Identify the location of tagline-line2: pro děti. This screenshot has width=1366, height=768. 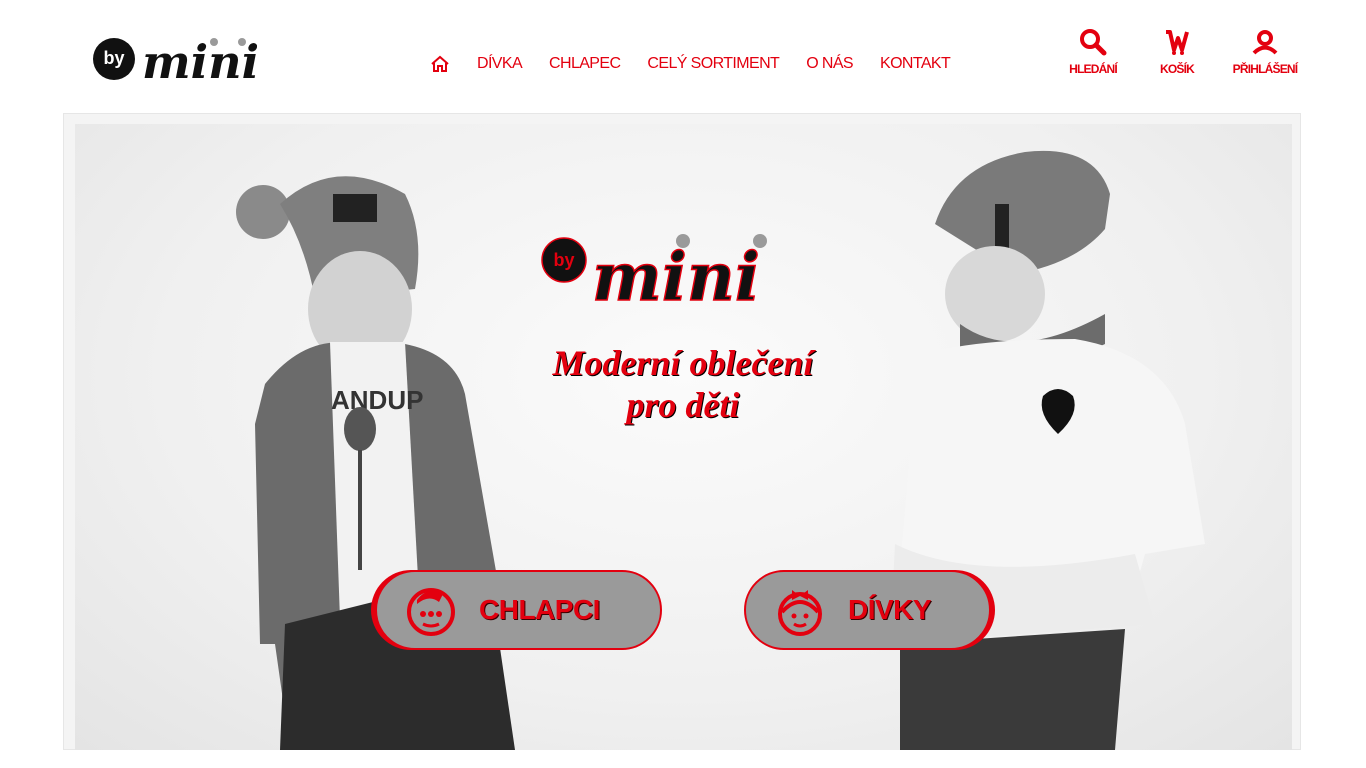
(683, 405).